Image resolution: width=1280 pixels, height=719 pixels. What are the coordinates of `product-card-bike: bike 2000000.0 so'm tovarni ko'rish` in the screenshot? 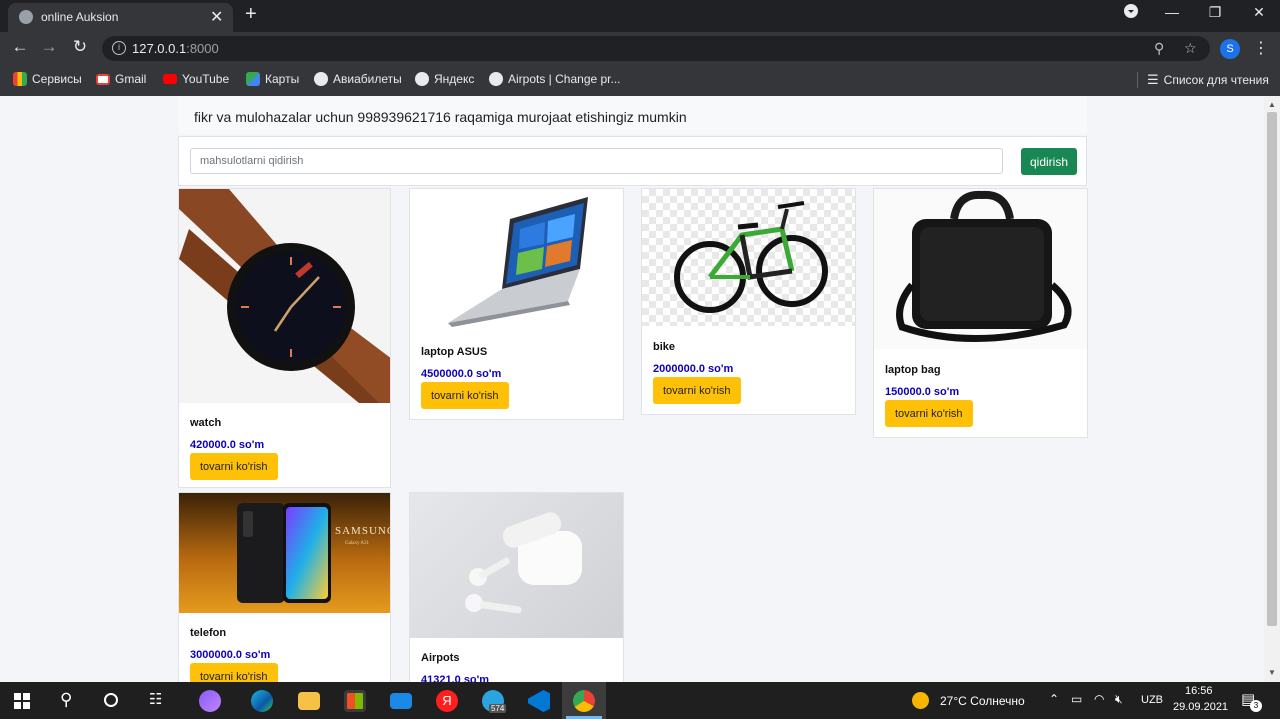 It's located at (748, 301).